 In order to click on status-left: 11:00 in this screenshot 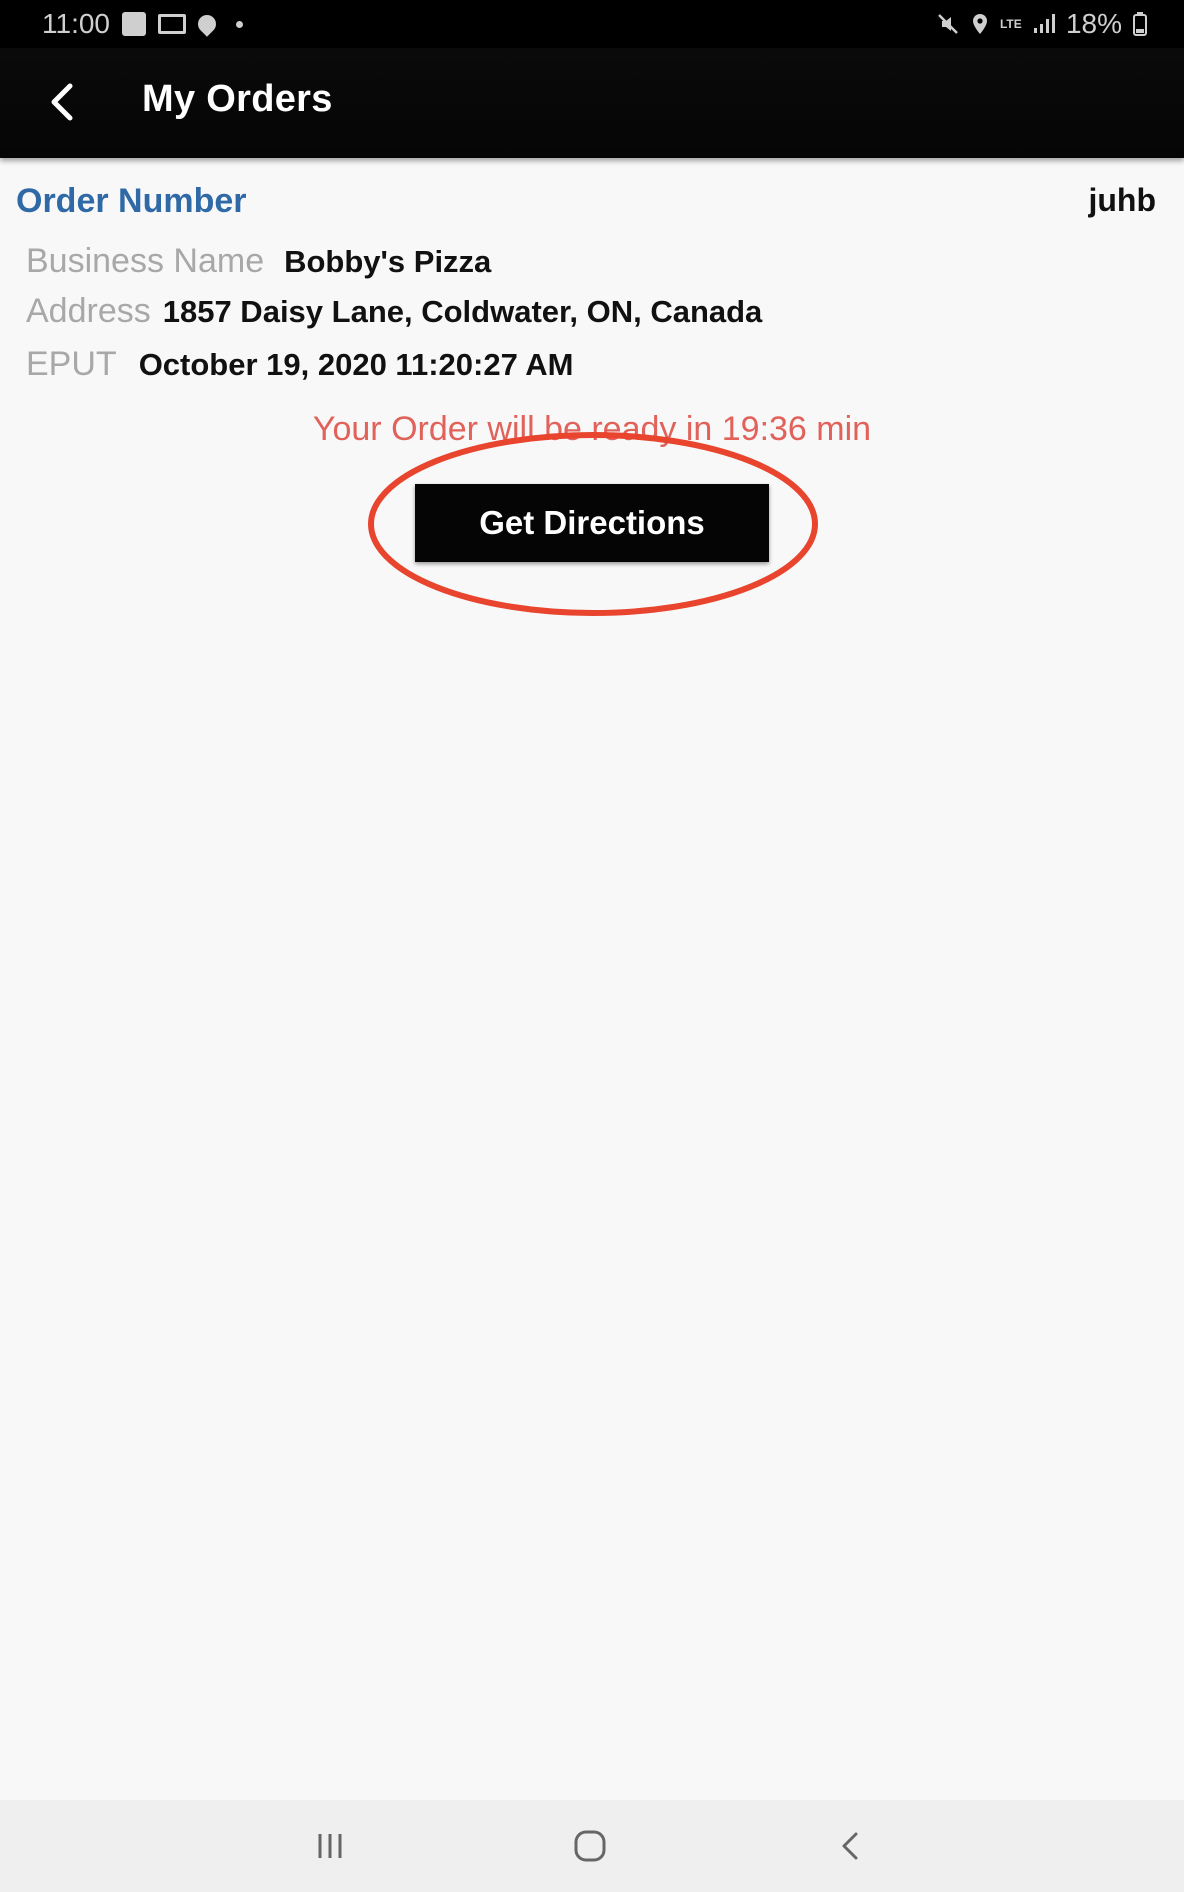, I will do `click(142, 24)`.